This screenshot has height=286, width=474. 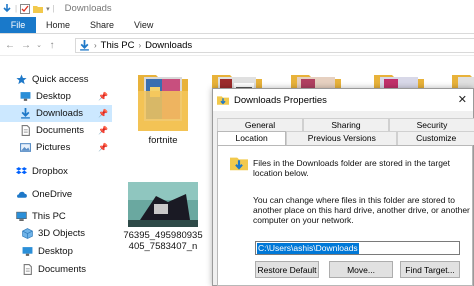 I want to click on computer-icon, so click(x=21, y=216).